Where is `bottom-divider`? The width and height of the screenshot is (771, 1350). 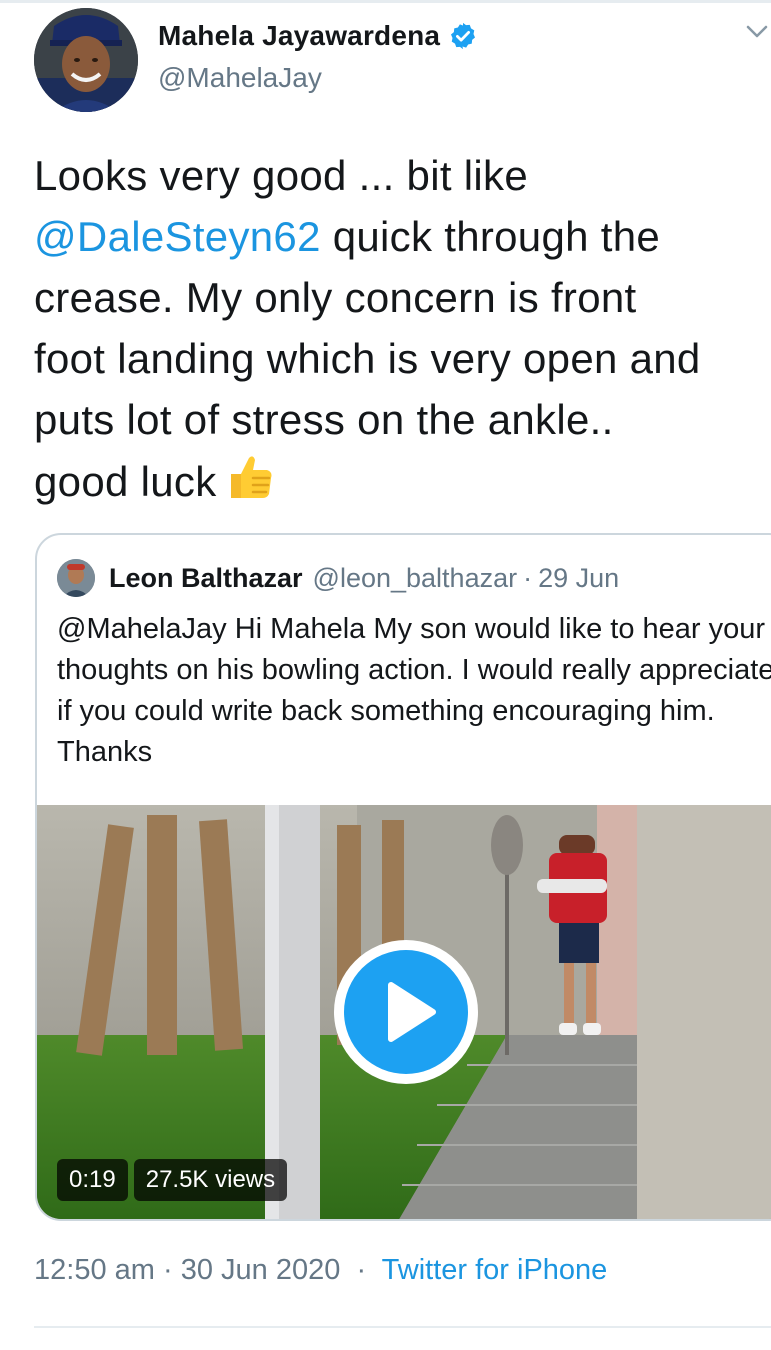
bottom-divider is located at coordinates (402, 1327).